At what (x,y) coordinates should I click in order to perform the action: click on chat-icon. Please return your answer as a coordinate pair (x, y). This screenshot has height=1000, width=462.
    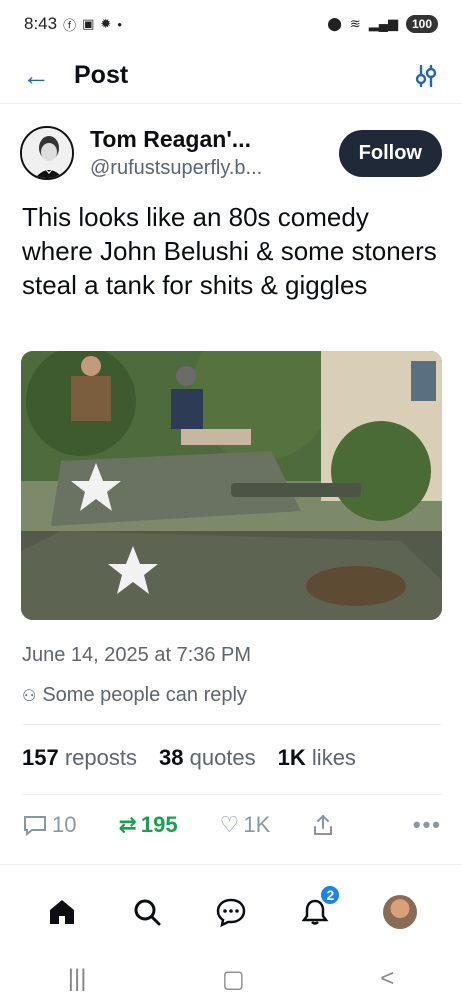
    Looking at the image, I should click on (231, 912).